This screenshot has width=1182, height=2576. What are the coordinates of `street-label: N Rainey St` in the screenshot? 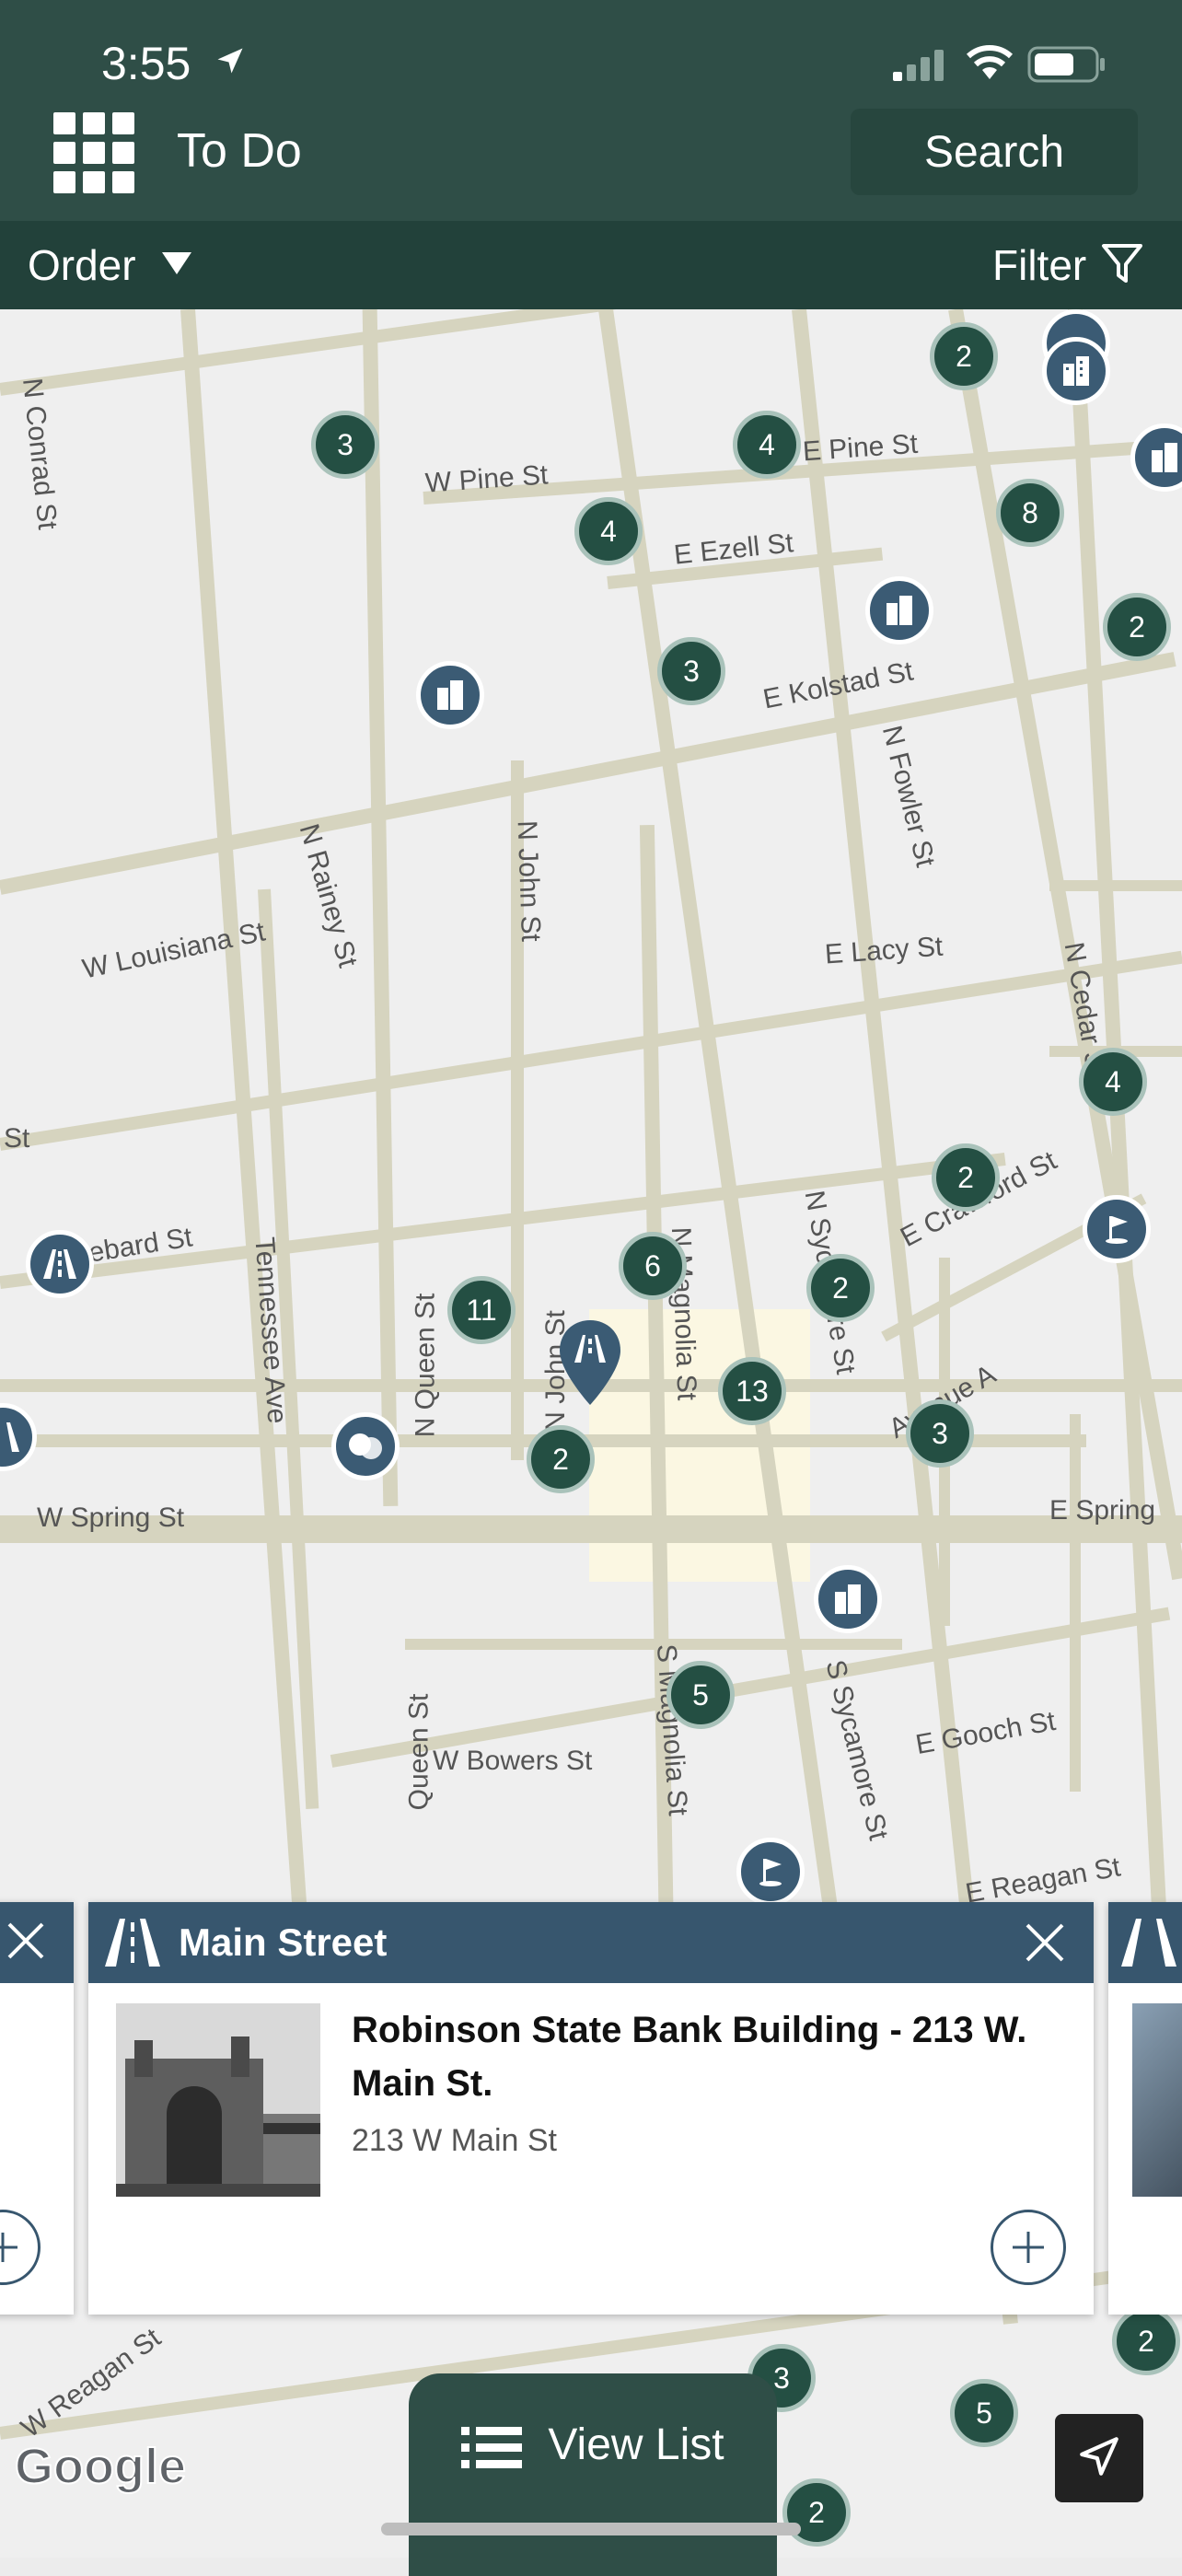 It's located at (328, 895).